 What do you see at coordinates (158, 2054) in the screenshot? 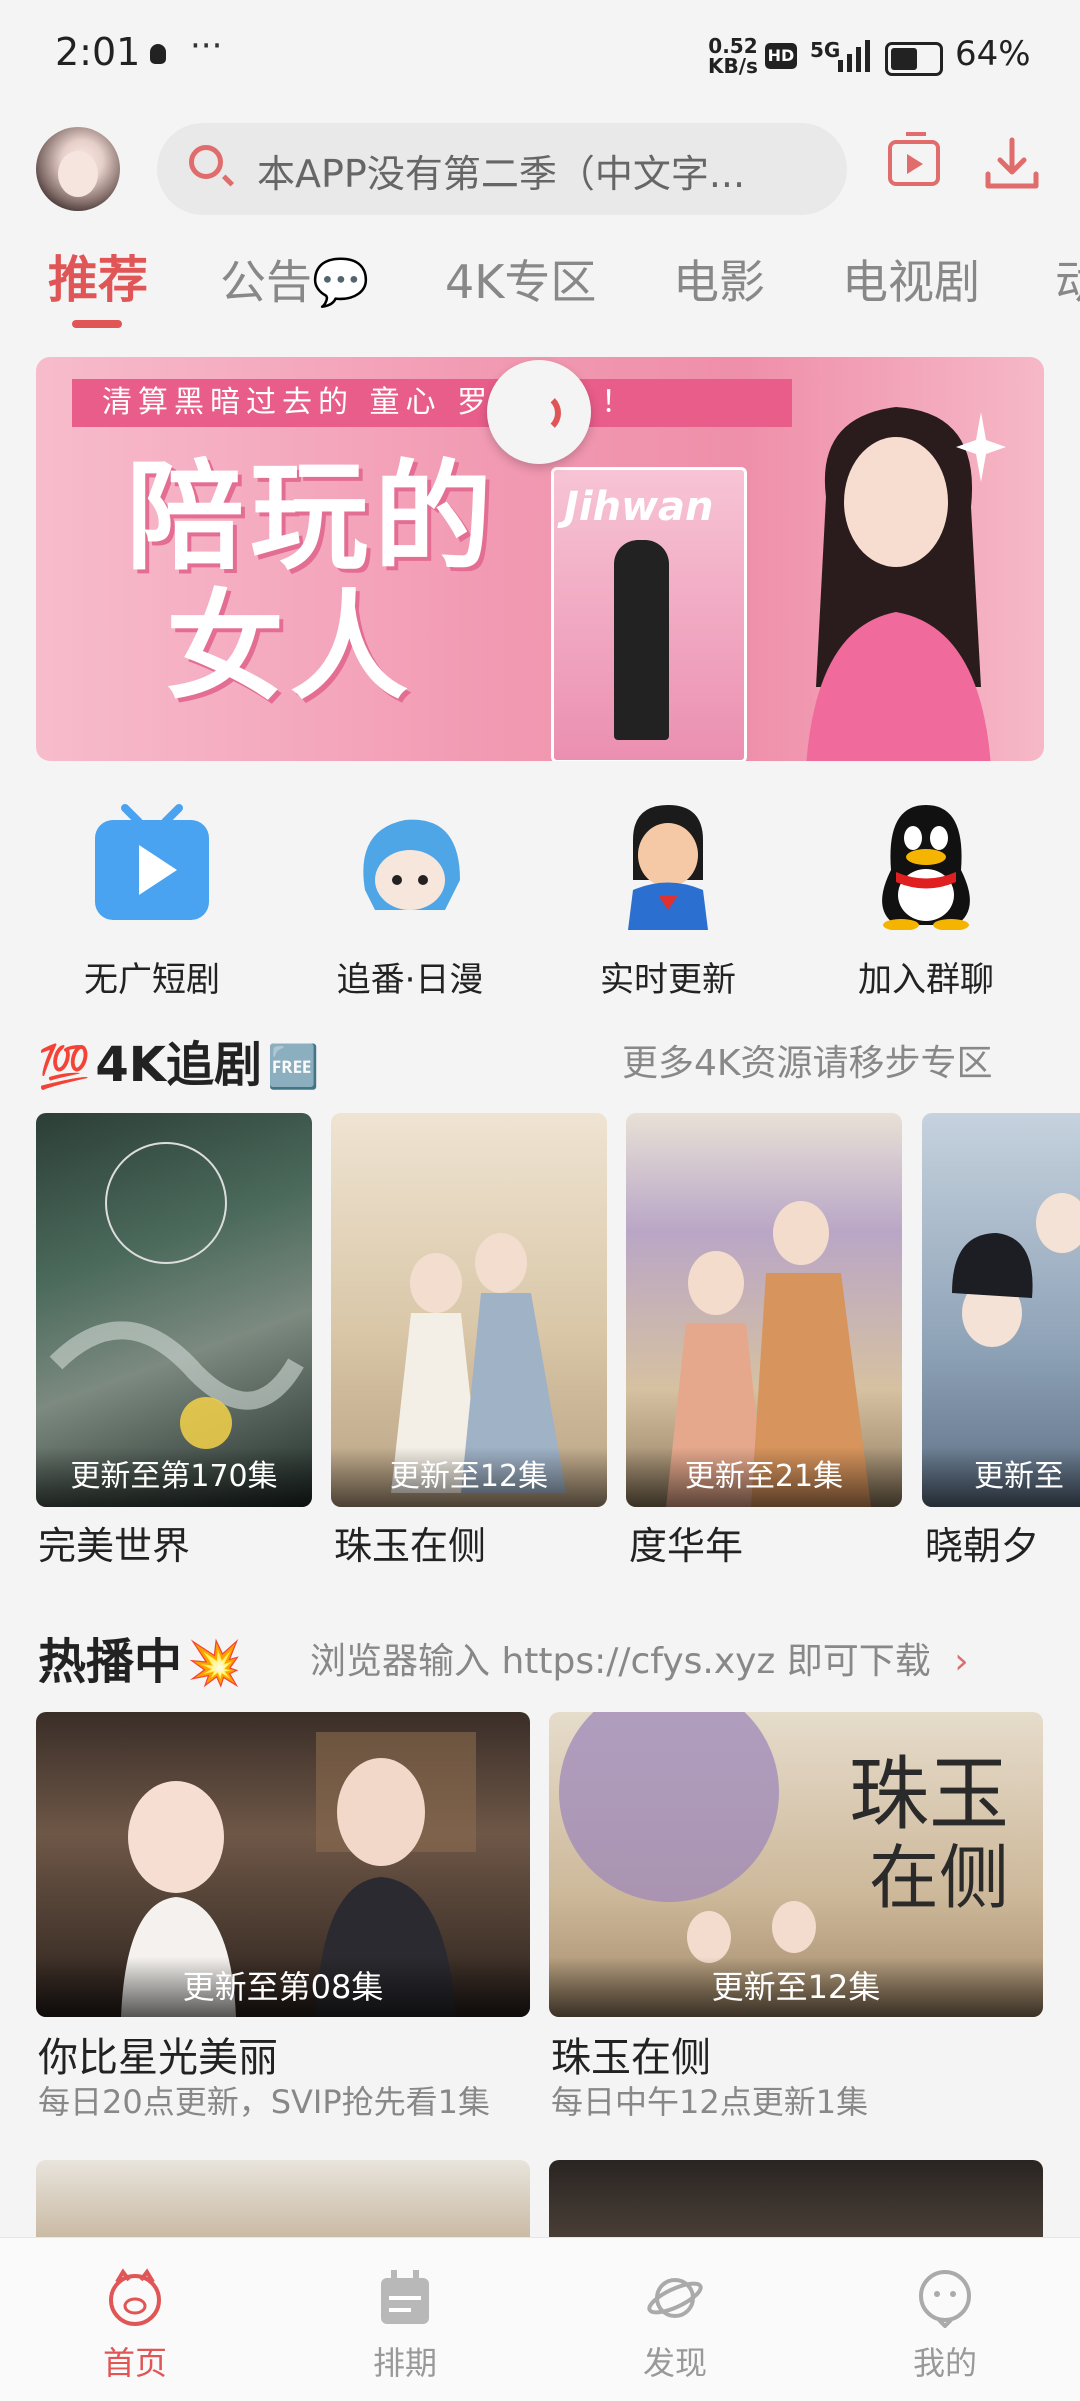
I see `hot-card-title: 你比星光美丽` at bounding box center [158, 2054].